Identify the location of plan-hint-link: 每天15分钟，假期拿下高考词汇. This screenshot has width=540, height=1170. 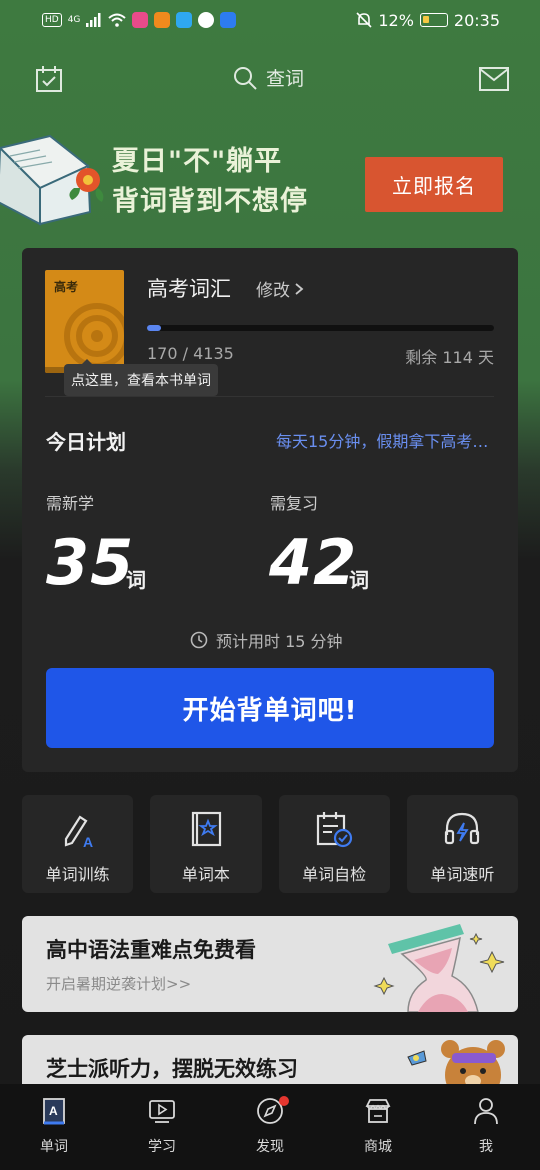
(387, 440).